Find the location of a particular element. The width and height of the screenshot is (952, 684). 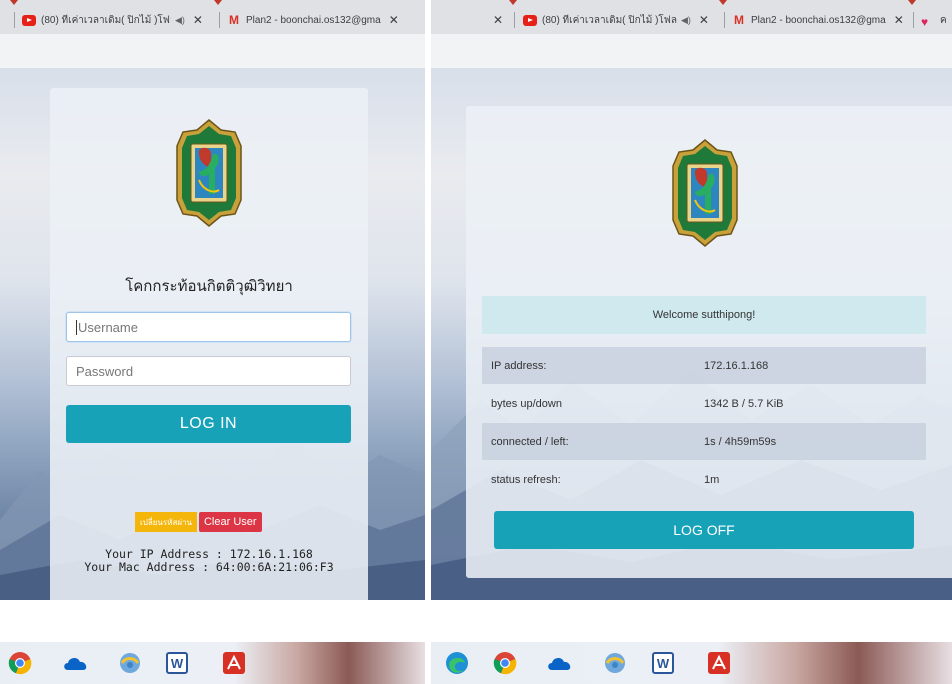

clear-user-button: Clear User is located at coordinates (230, 522).